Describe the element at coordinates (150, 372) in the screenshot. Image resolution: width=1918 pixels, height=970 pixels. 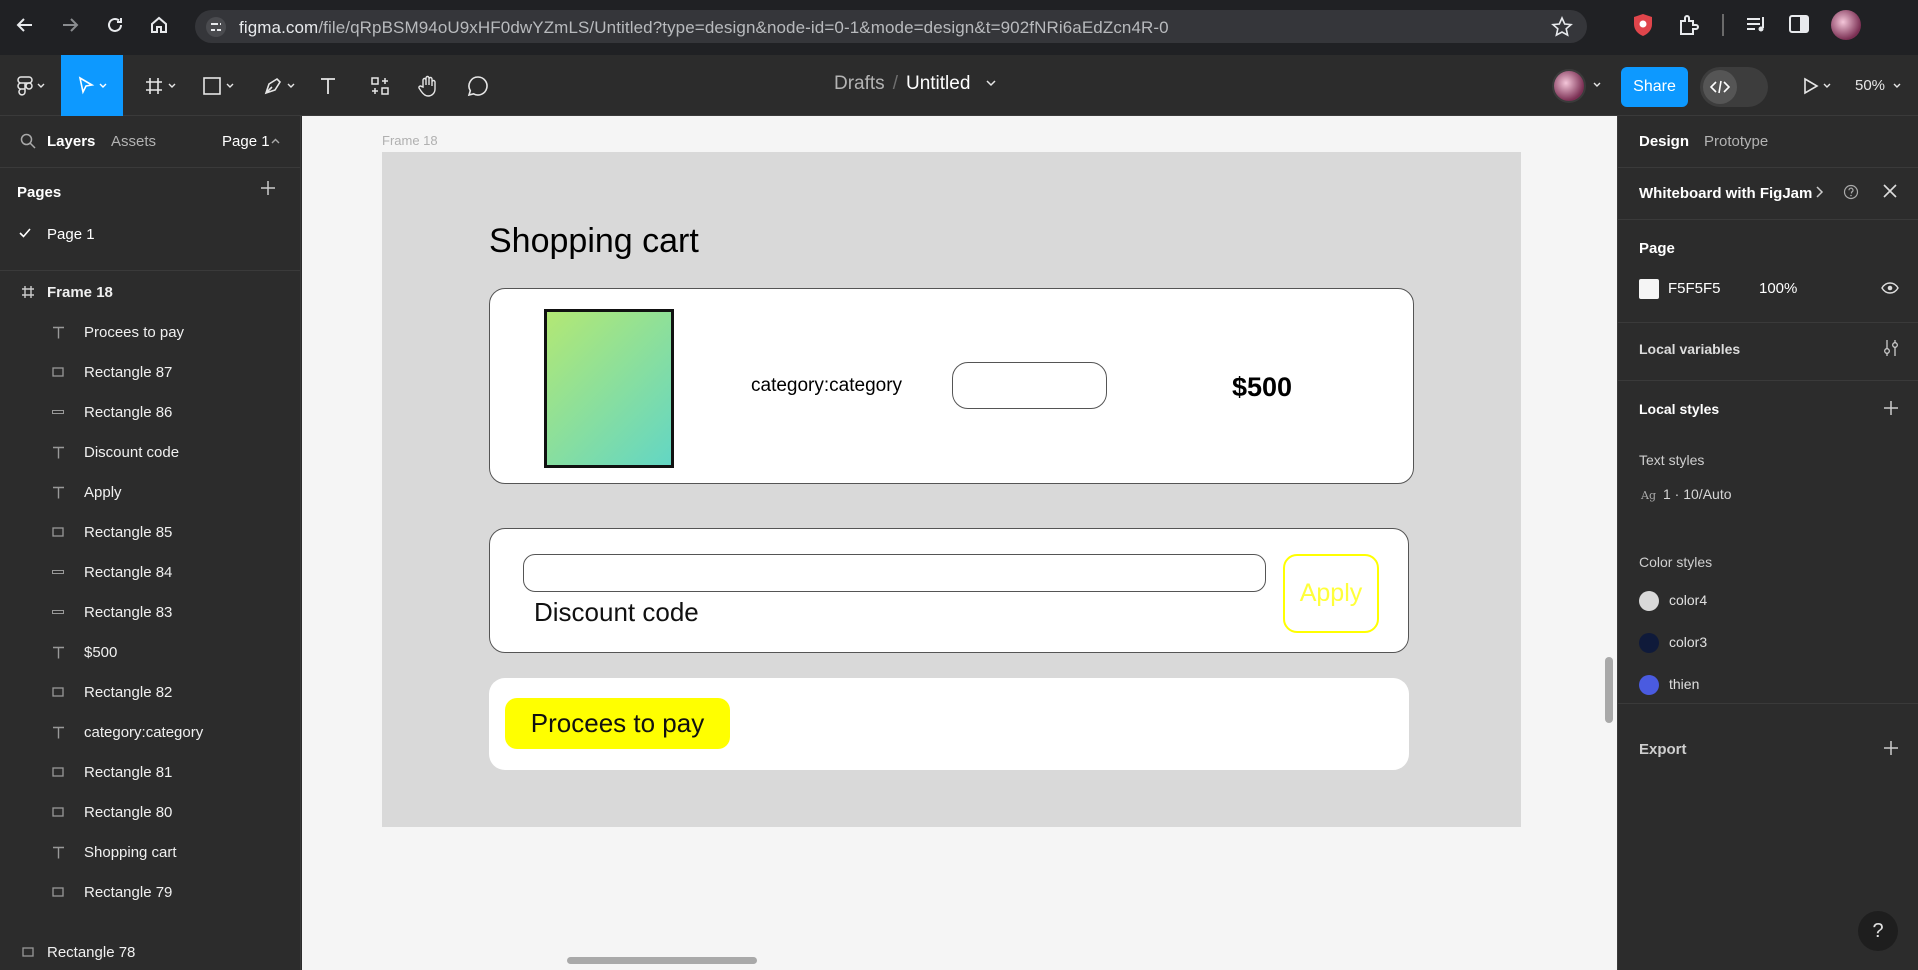
I see `layer-item: Rectangle 87` at that location.